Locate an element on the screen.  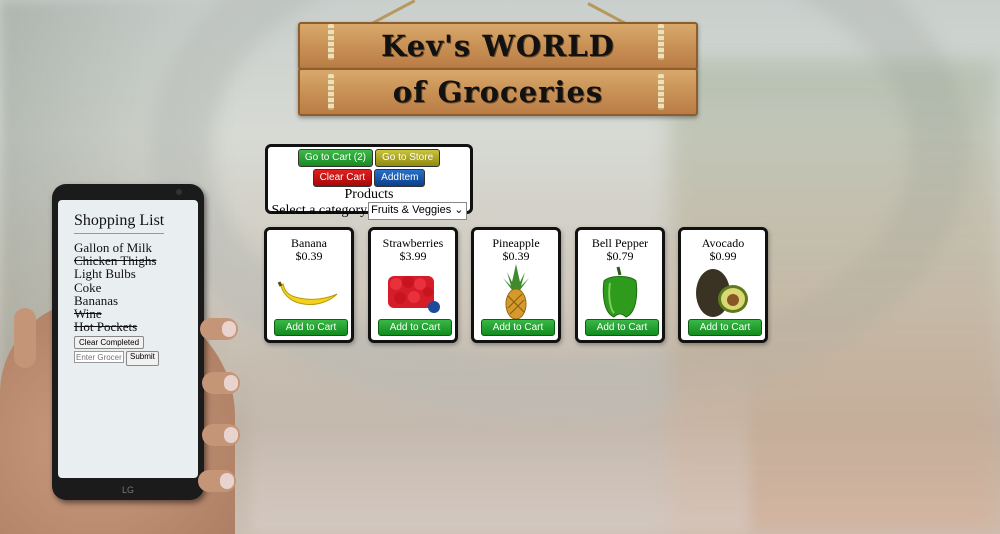
product-price: $0.79 is located at coordinates (620, 256).